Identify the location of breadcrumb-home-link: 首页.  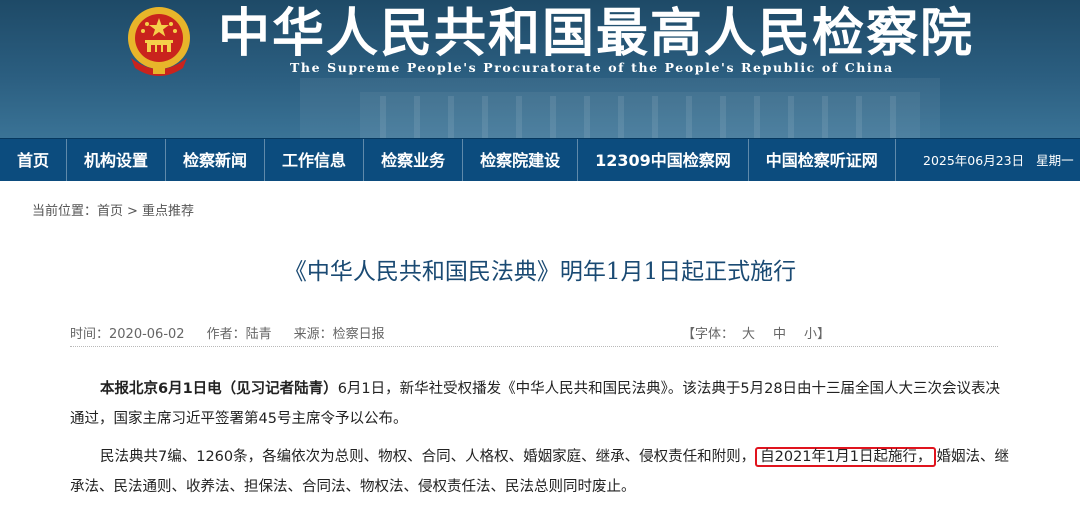
(110, 211).